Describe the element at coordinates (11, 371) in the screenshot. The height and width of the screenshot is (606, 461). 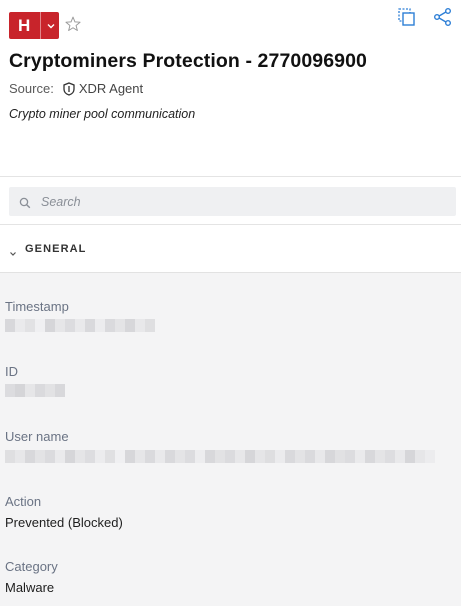
I see `field-label-id: ID` at that location.